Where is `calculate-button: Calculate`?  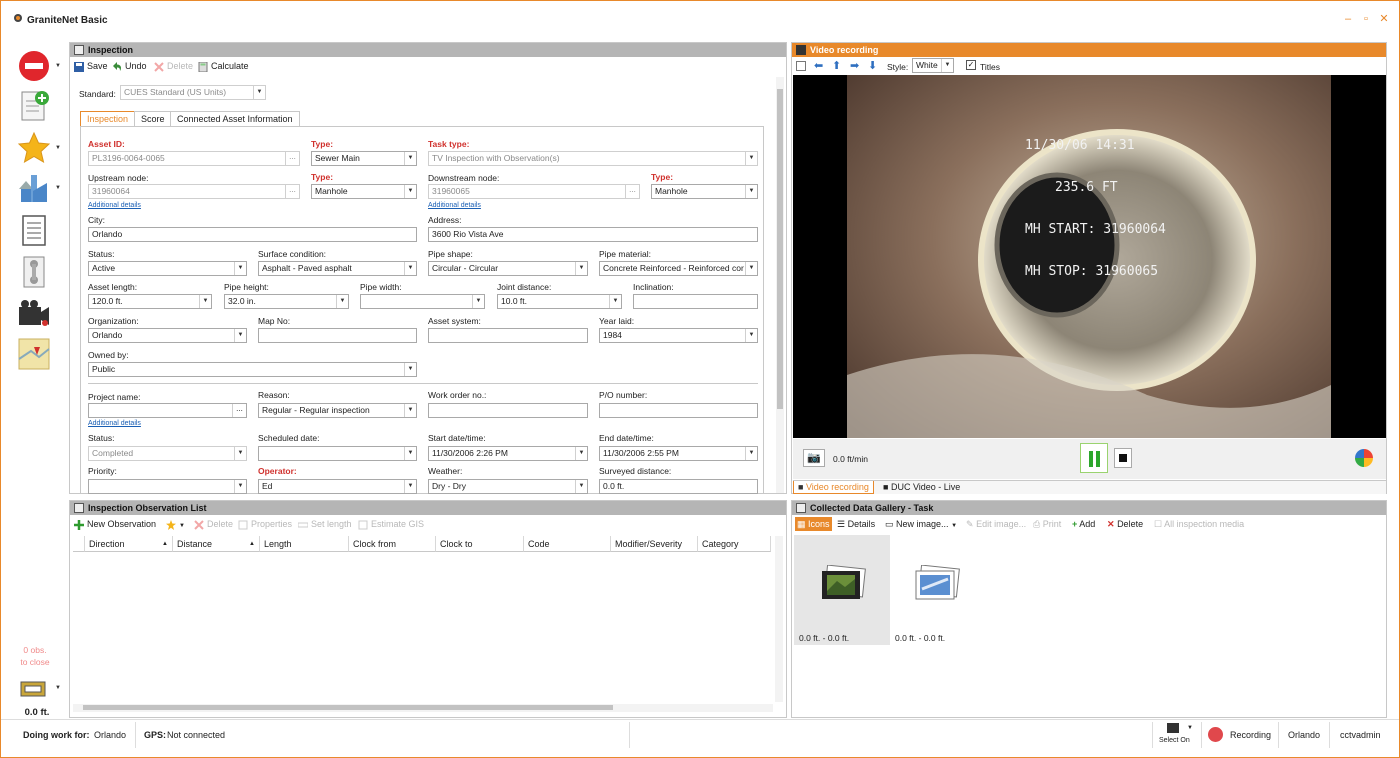
calculate-button: Calculate is located at coordinates (223, 66).